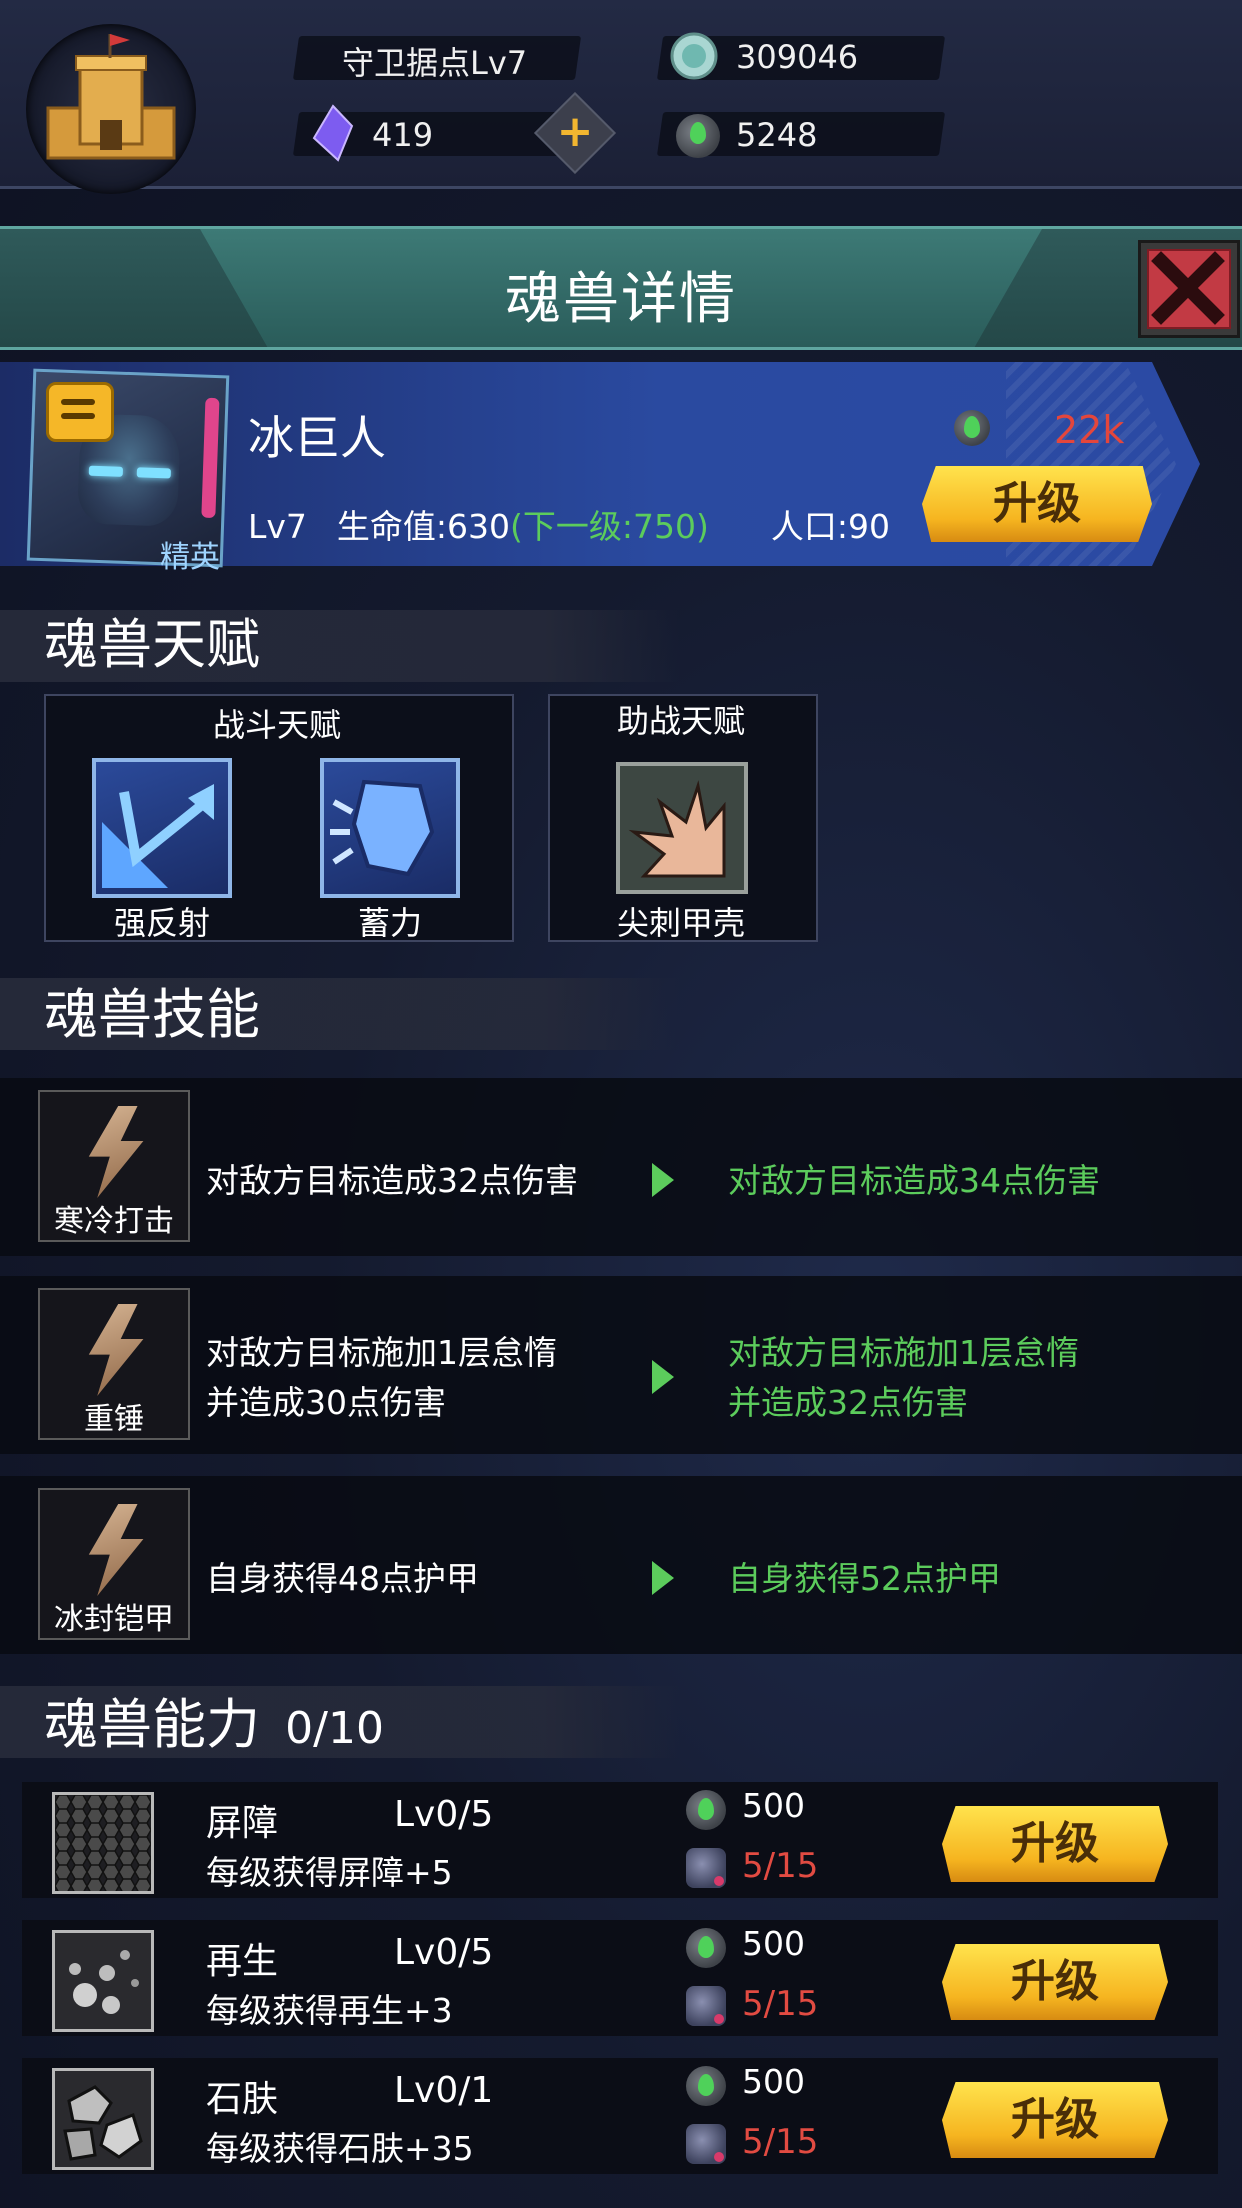 The height and width of the screenshot is (2208, 1242). Describe the element at coordinates (242, 1961) in the screenshot. I see `ability-name: 再生` at that location.